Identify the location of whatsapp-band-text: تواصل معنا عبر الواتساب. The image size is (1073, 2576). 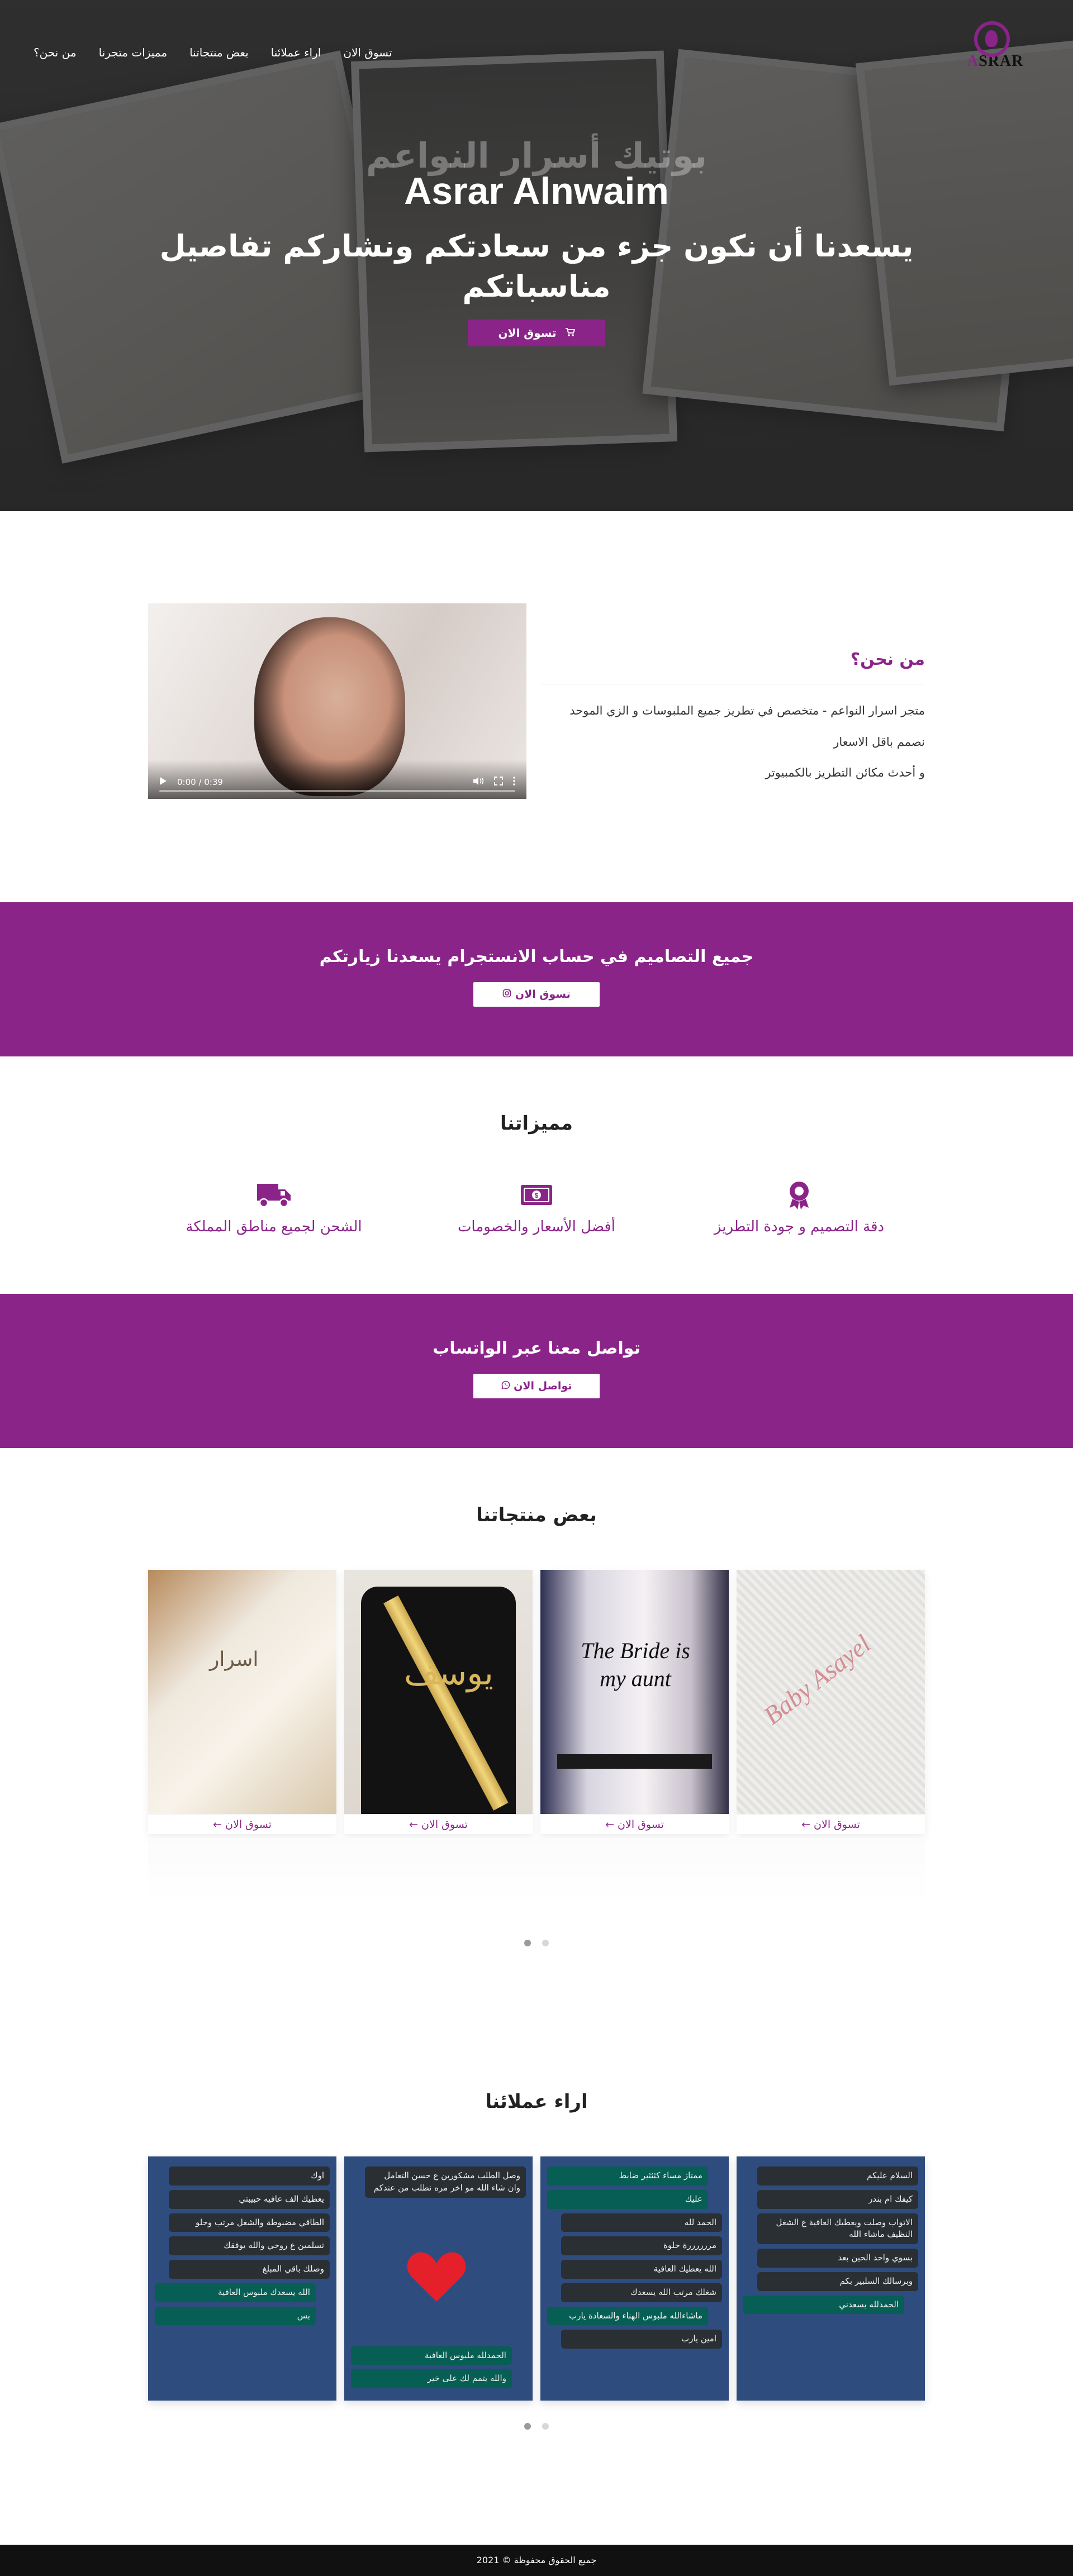
(536, 1348).